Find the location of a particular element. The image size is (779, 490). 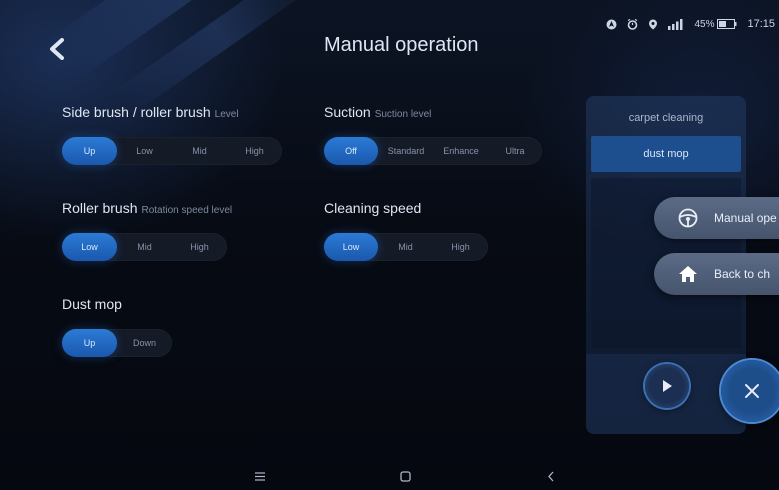

cleaning-speed-heading: Cleaning speed is located at coordinates (372, 208).